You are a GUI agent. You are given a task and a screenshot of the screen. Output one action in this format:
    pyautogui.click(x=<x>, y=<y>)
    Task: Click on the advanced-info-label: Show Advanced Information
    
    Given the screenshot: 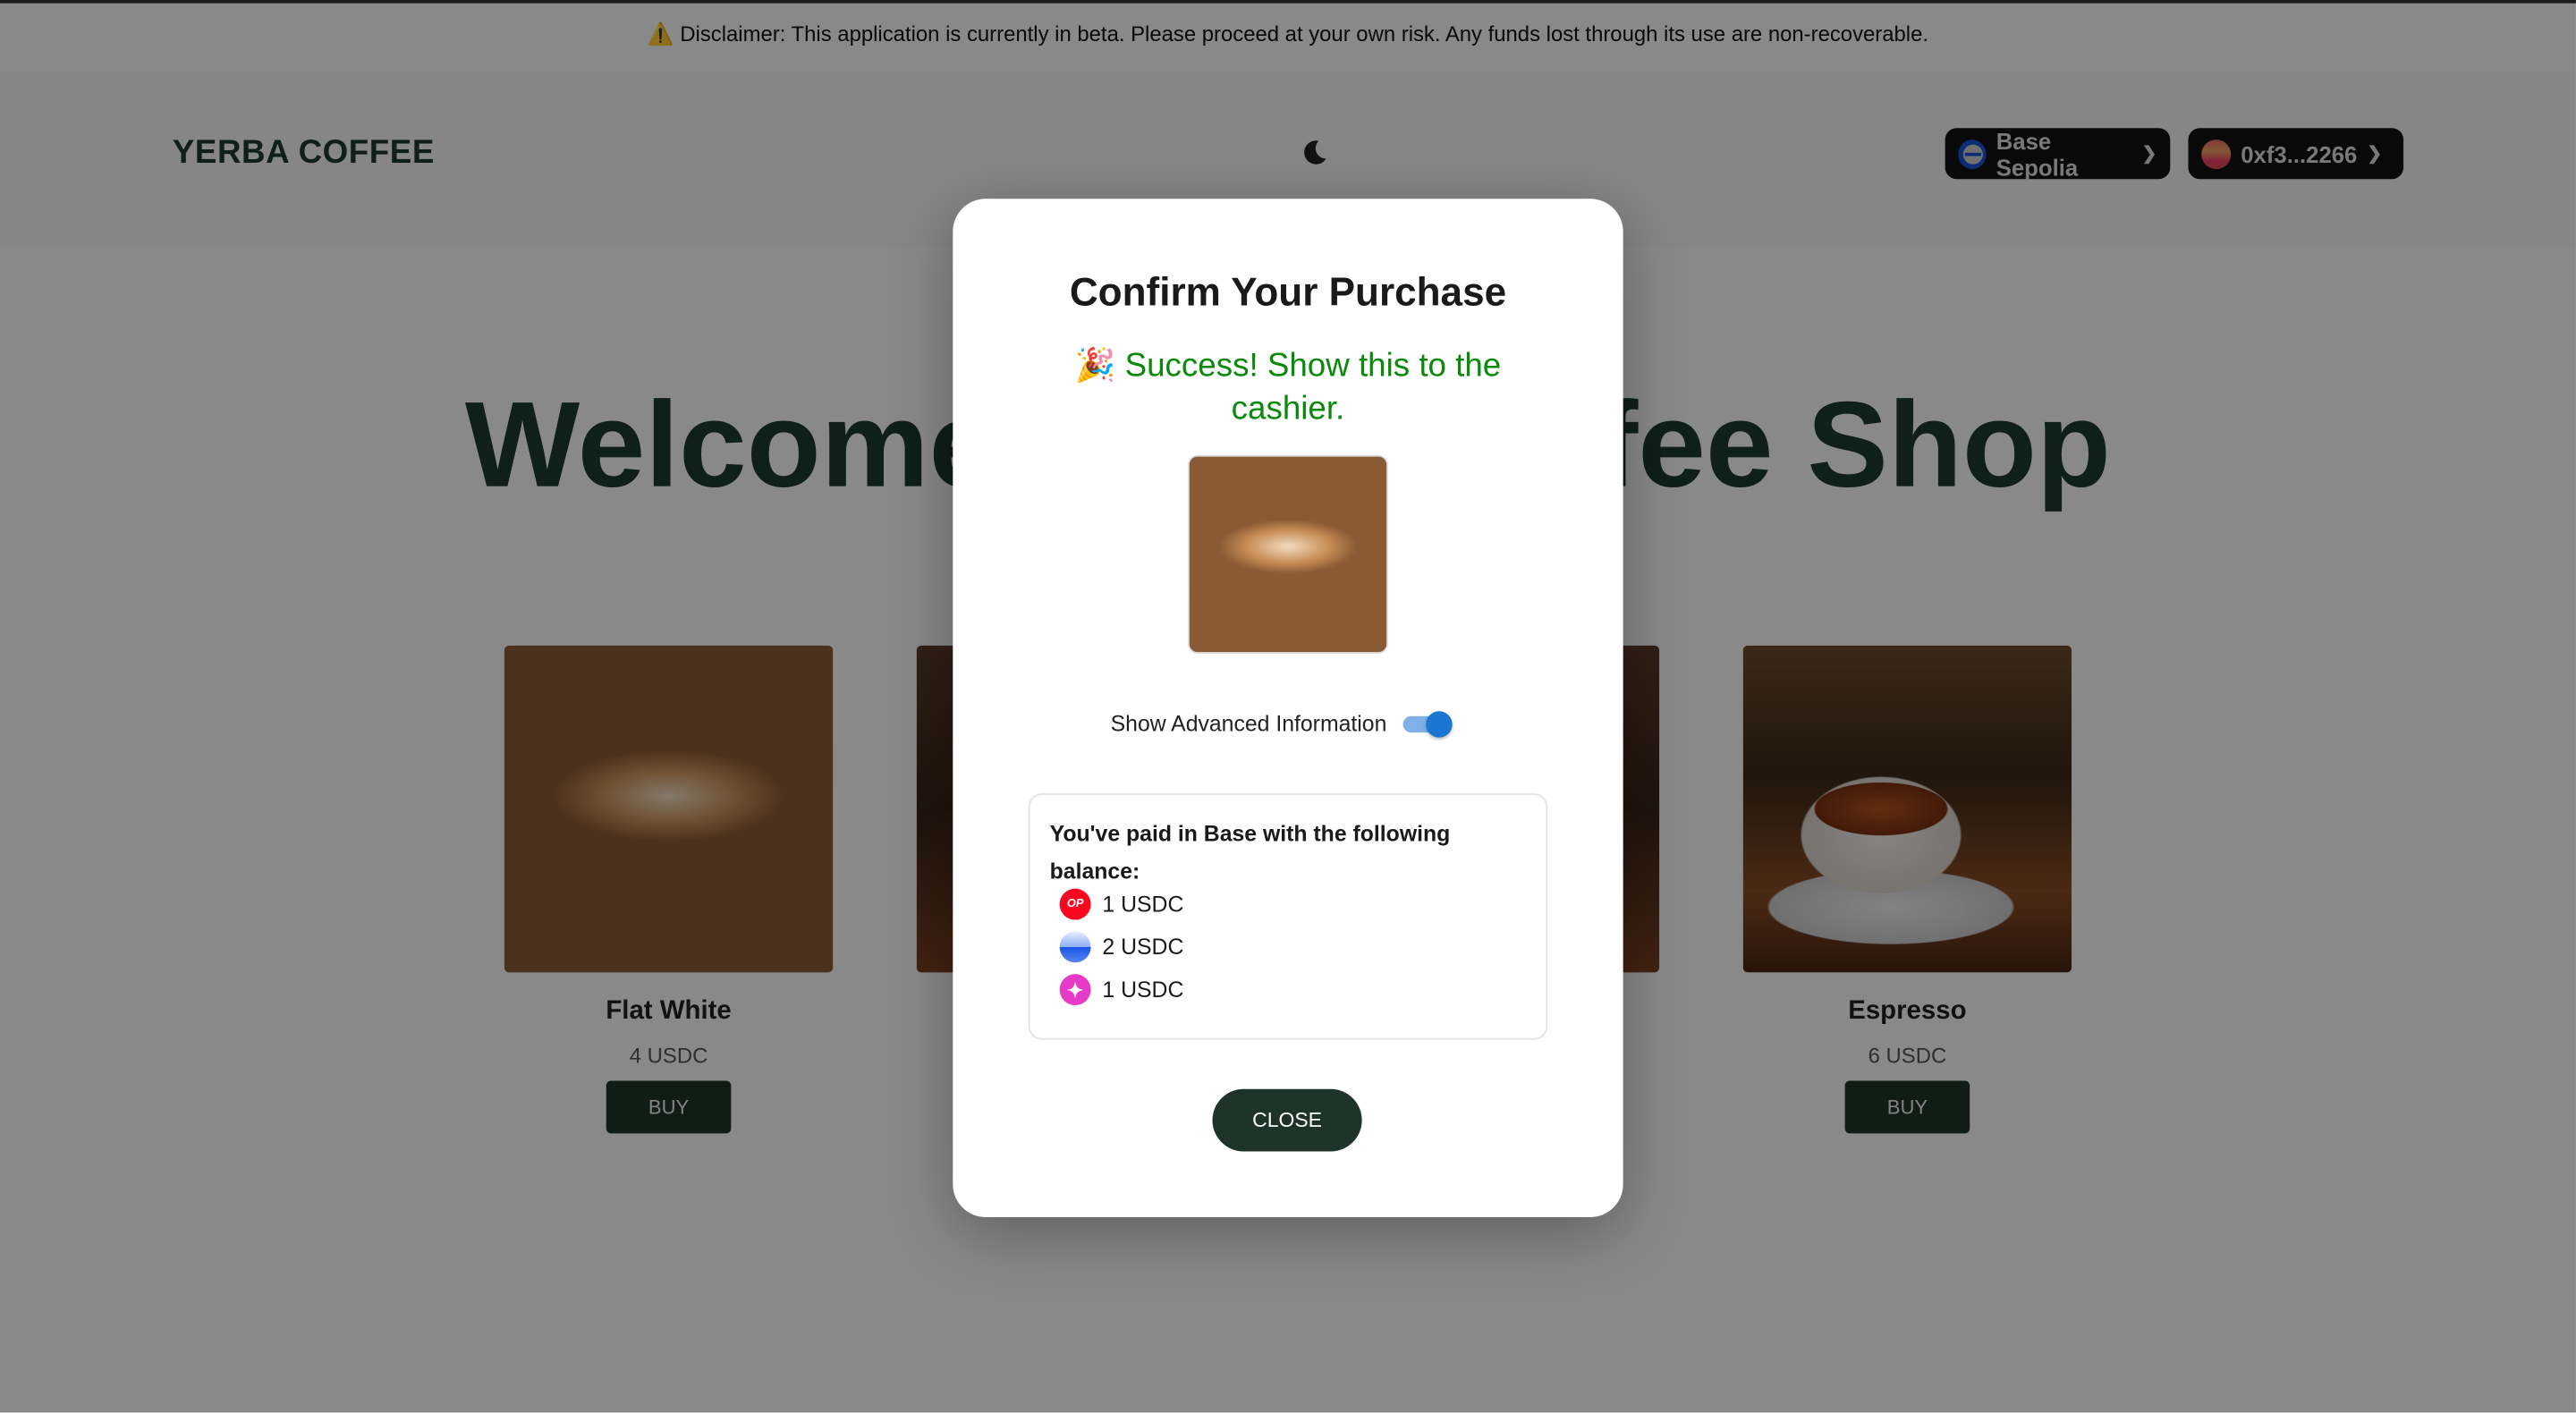 What is the action you would take?
    pyautogui.click(x=1248, y=723)
    